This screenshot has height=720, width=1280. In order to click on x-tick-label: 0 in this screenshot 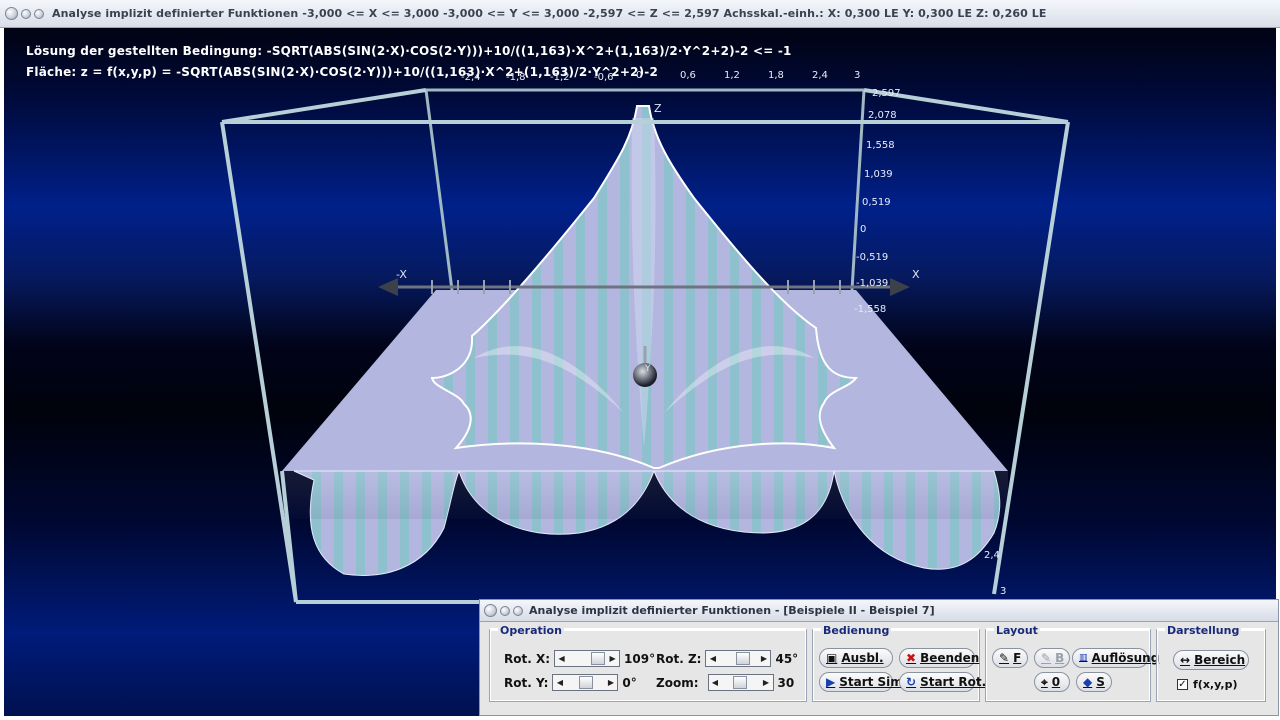, I will do `click(639, 75)`.